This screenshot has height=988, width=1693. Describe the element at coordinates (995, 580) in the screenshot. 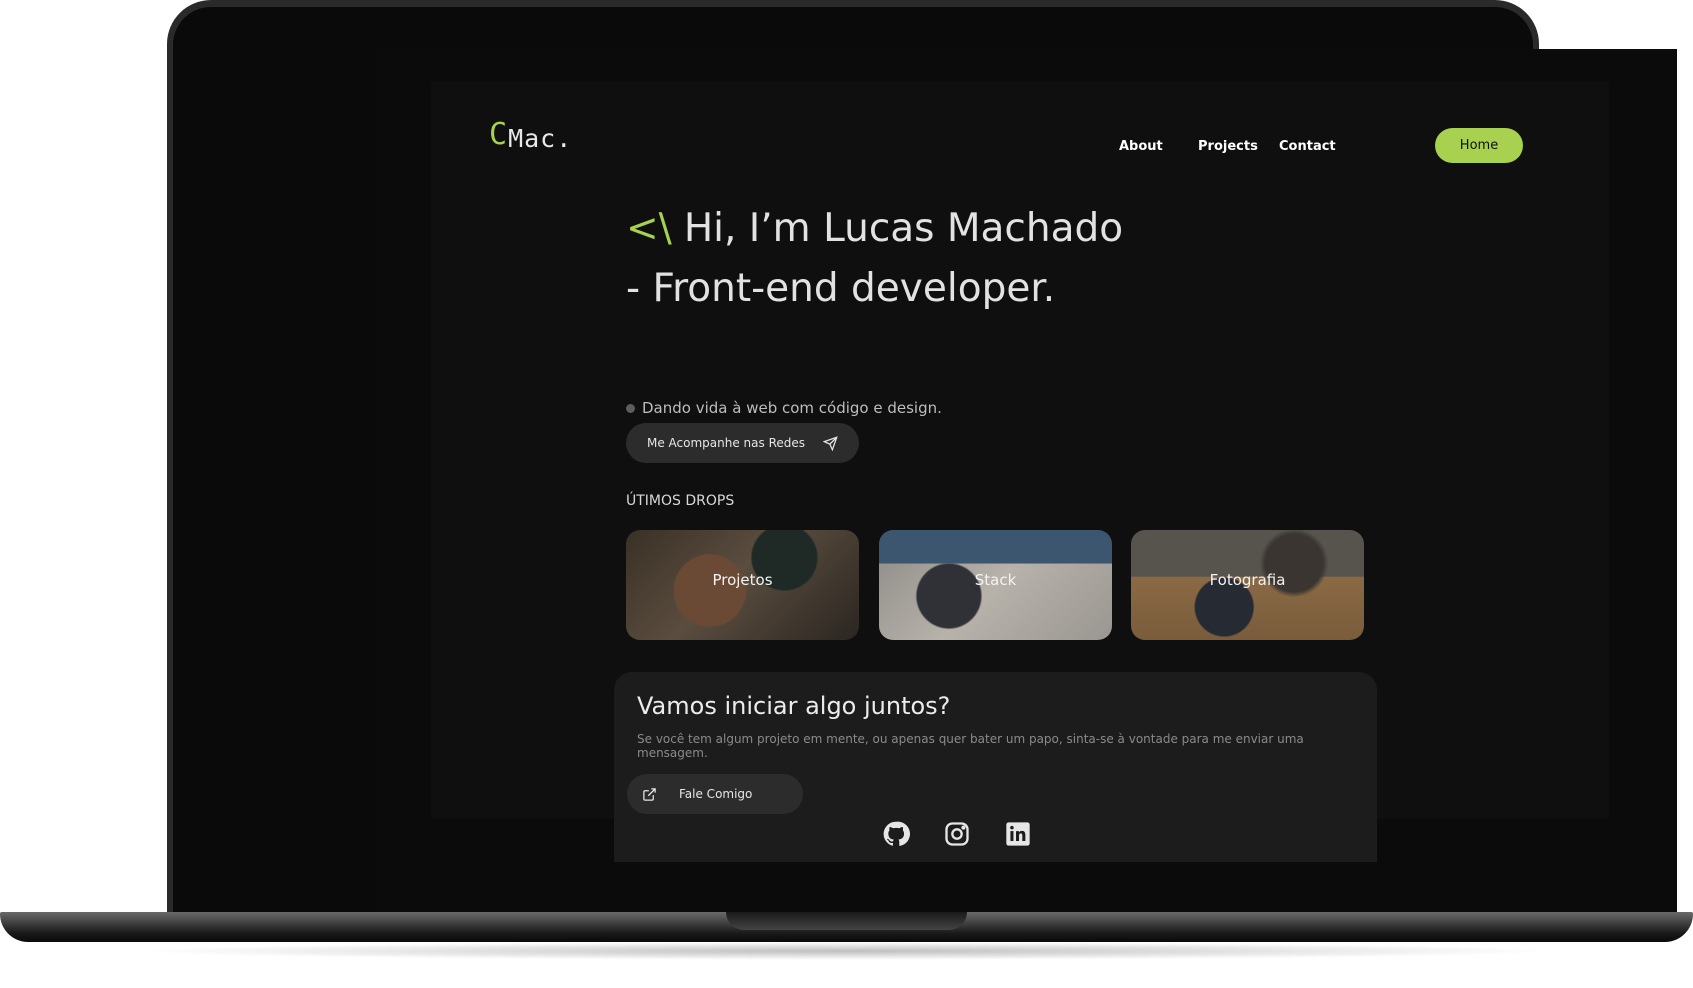

I see `drop-card-label: Stack` at that location.